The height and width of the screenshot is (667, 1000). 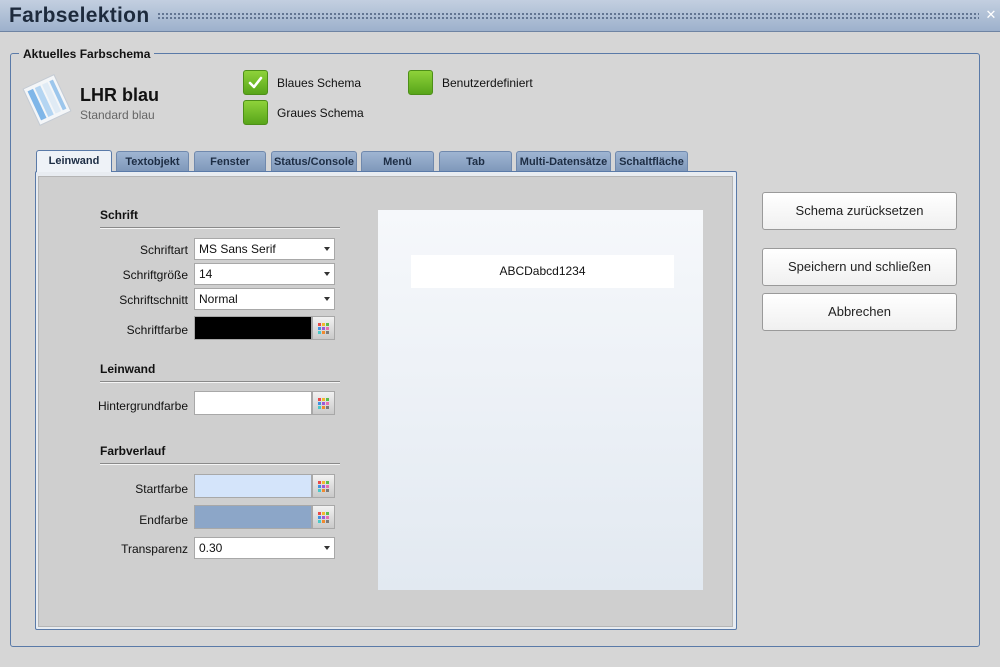 What do you see at coordinates (420, 82) in the screenshot?
I see `checkbox-custom-scheme` at bounding box center [420, 82].